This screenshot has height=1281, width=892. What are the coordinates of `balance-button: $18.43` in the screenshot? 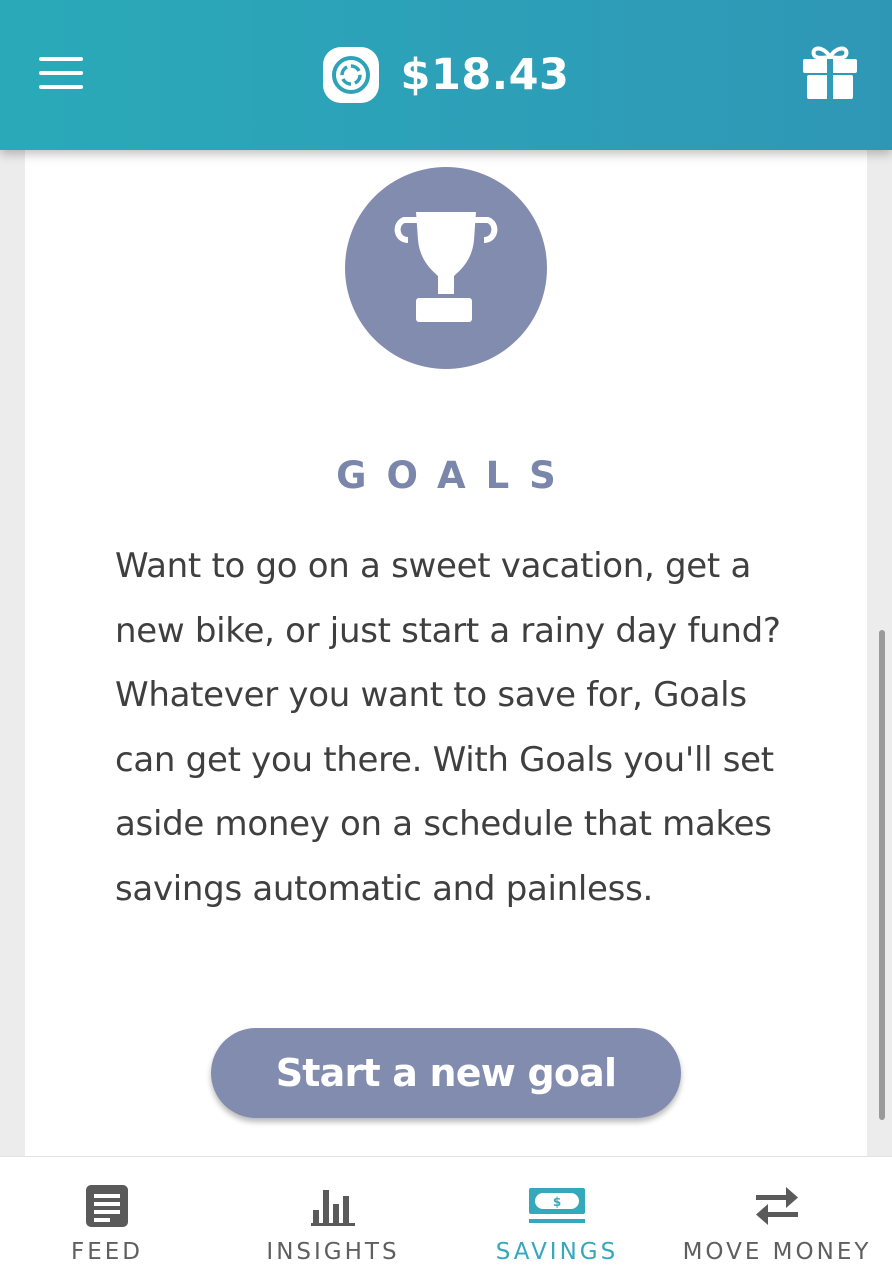 It's located at (446, 75).